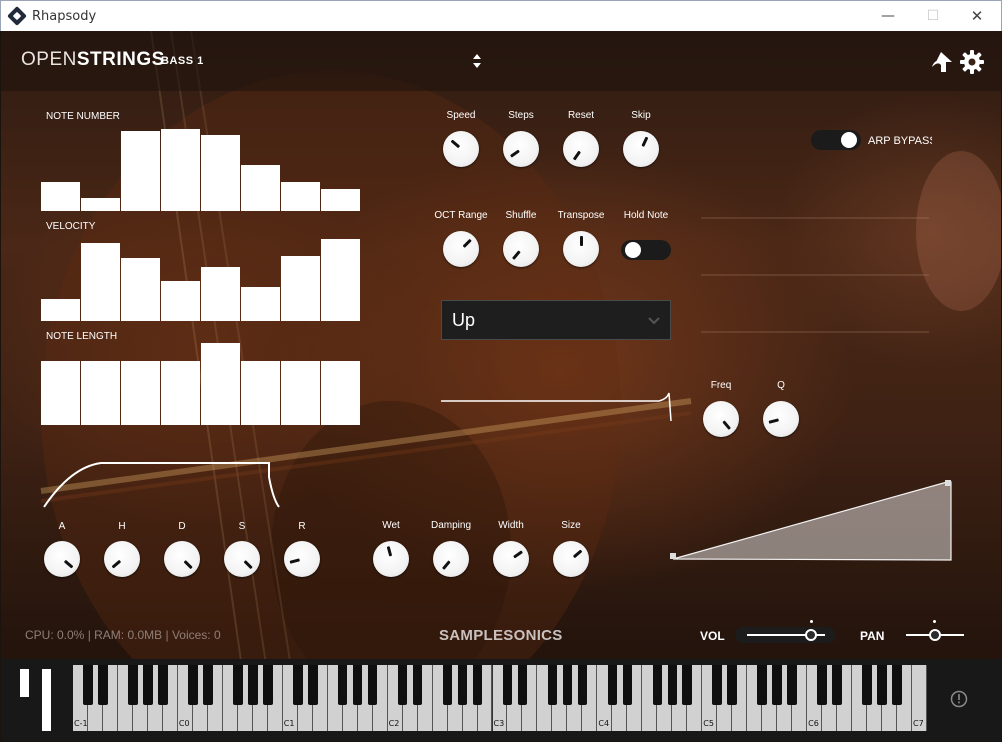 This screenshot has height=742, width=1002. I want to click on release-knob, so click(302, 559).